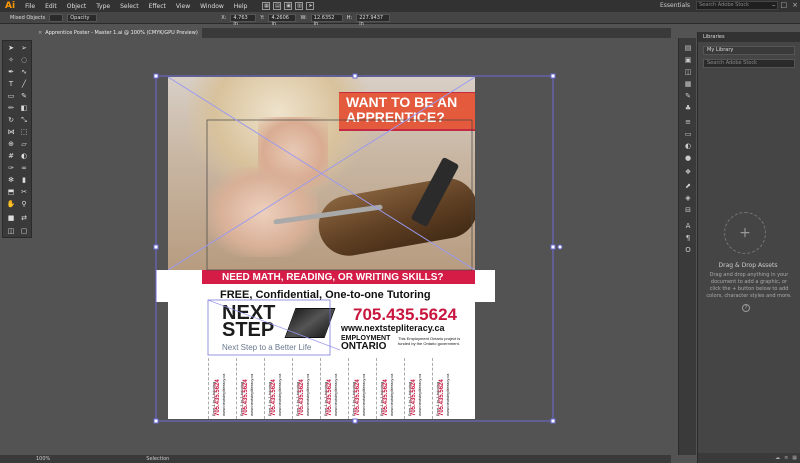 This screenshot has height=463, width=800. Describe the element at coordinates (24, 108) in the screenshot. I see `eraser-tool-icon: ◧` at that location.